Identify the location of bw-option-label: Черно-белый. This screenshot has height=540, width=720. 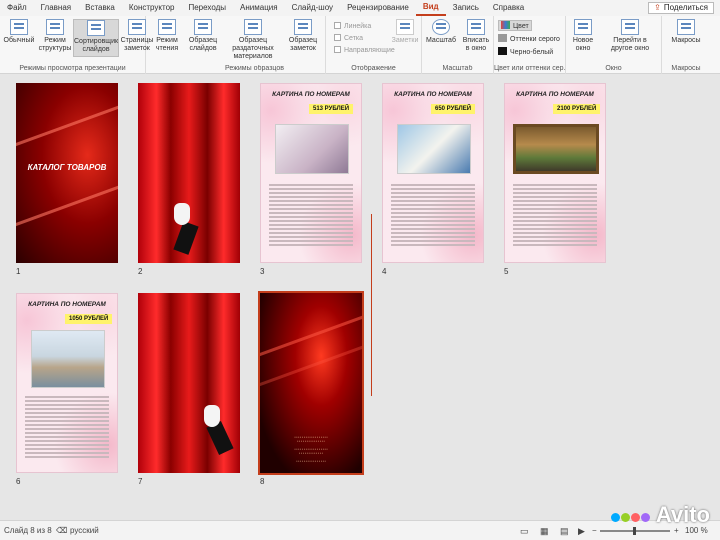
(532, 52).